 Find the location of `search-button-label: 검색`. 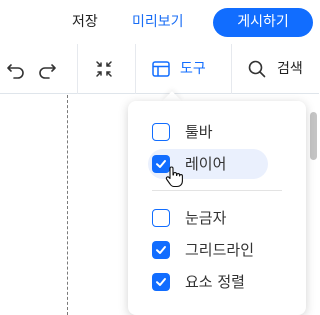

search-button-label: 검색 is located at coordinates (290, 69).